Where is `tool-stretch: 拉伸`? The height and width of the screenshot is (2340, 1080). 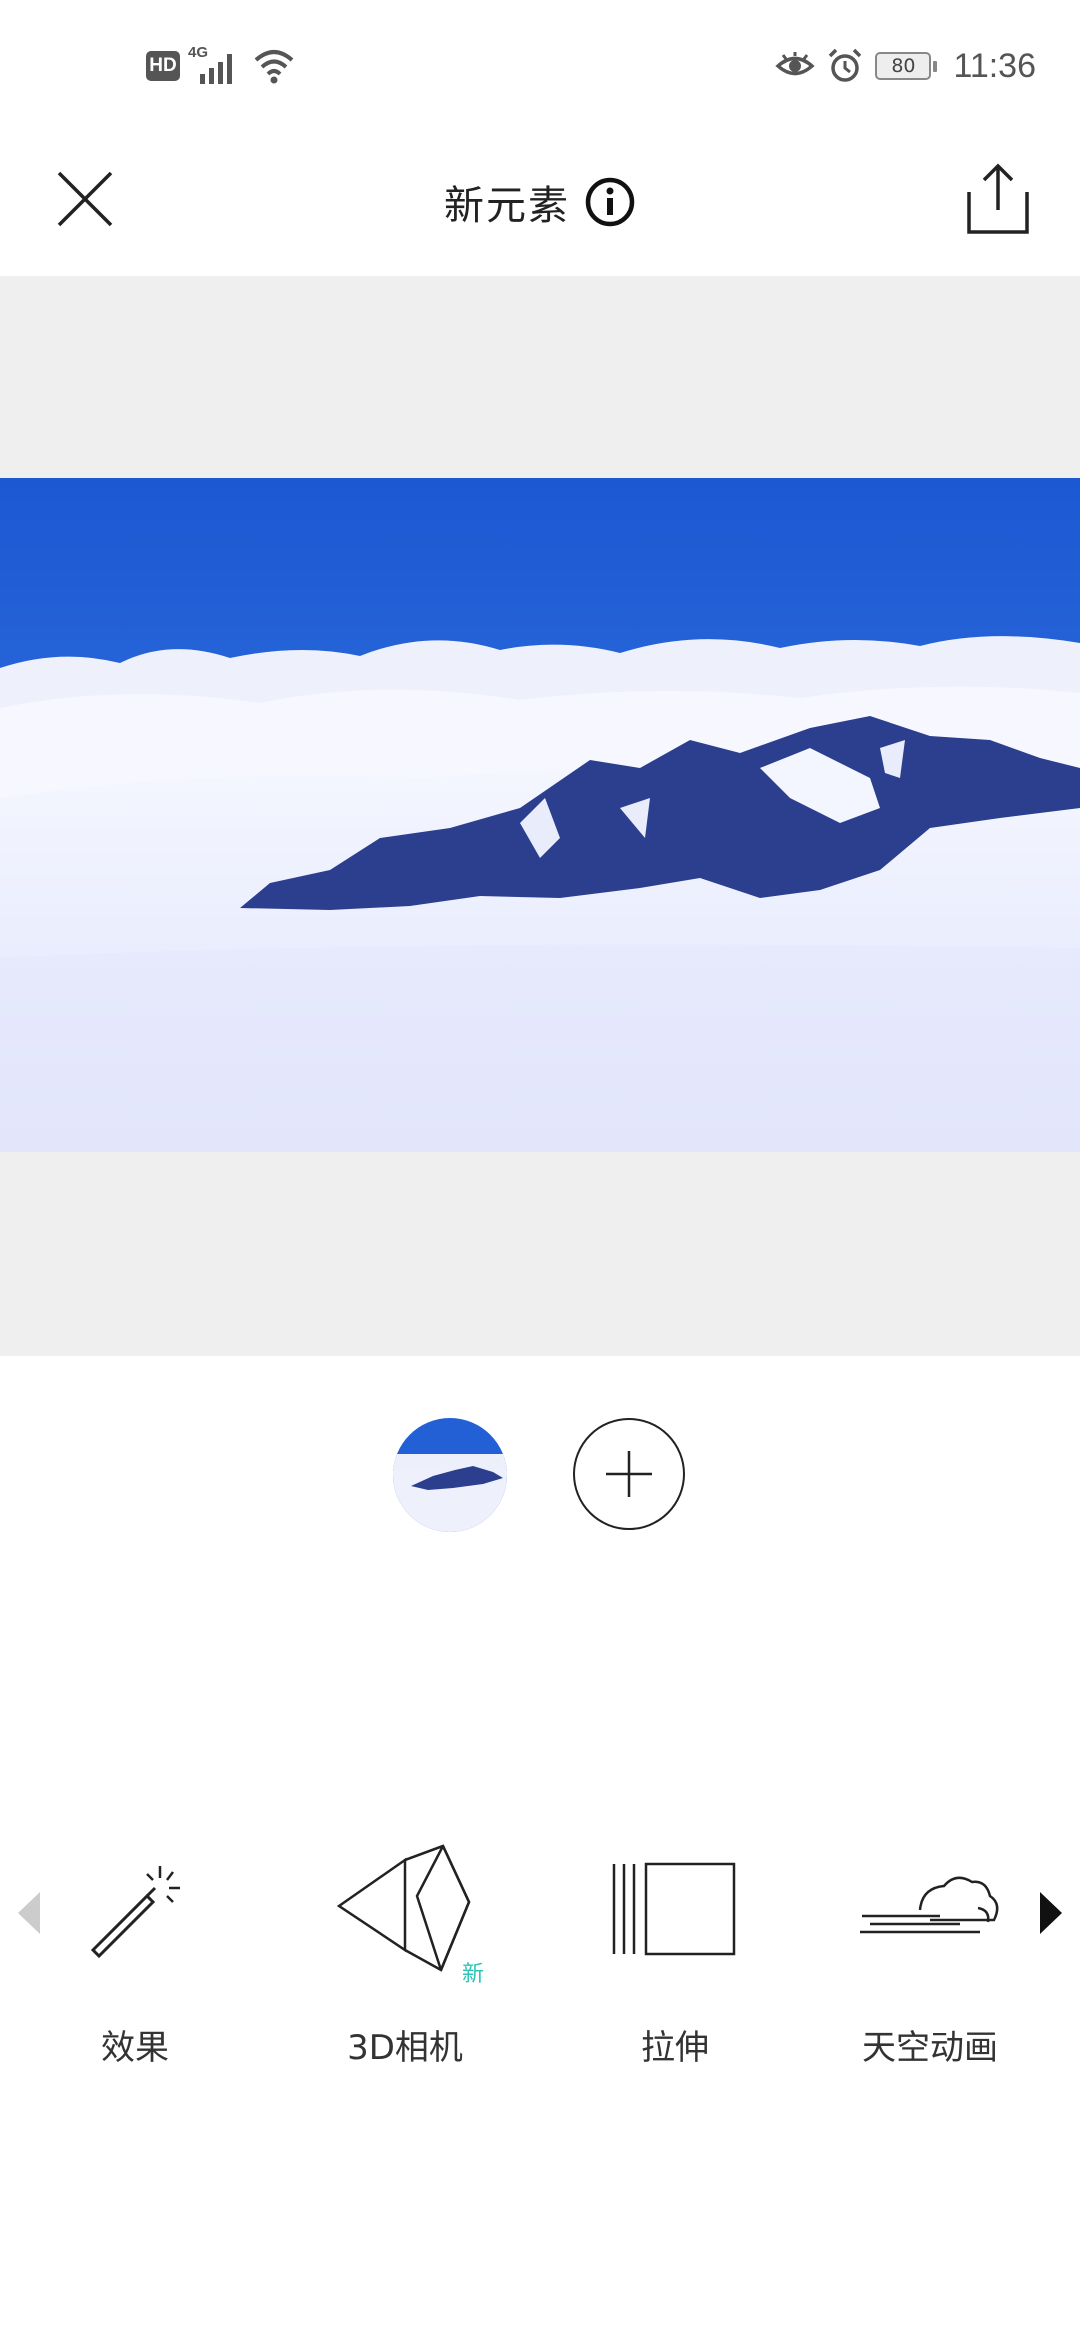 tool-stretch: 拉伸 is located at coordinates (675, 1950).